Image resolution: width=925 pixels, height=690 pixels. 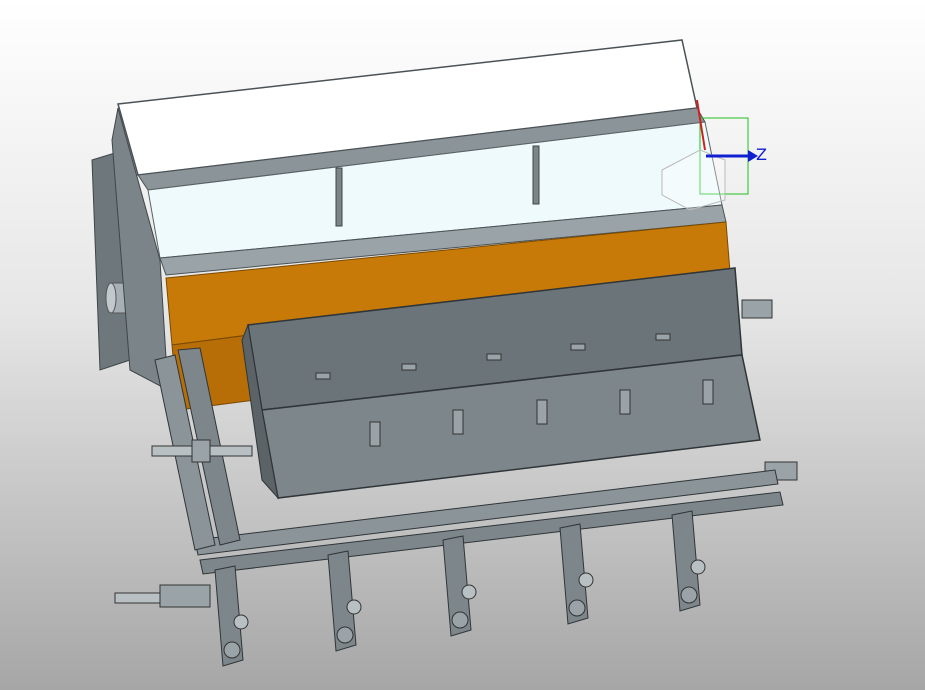 What do you see at coordinates (111, 298) in the screenshot?
I see `left-shaft-end` at bounding box center [111, 298].